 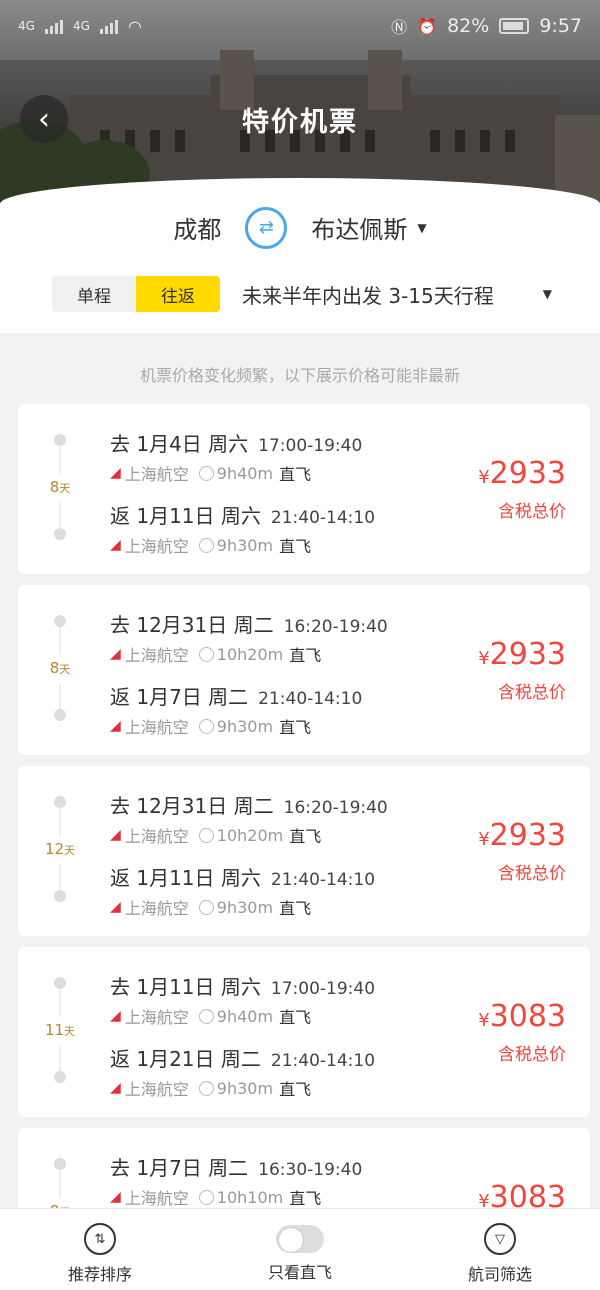 I want to click on days-count: 12, so click(x=54, y=849).